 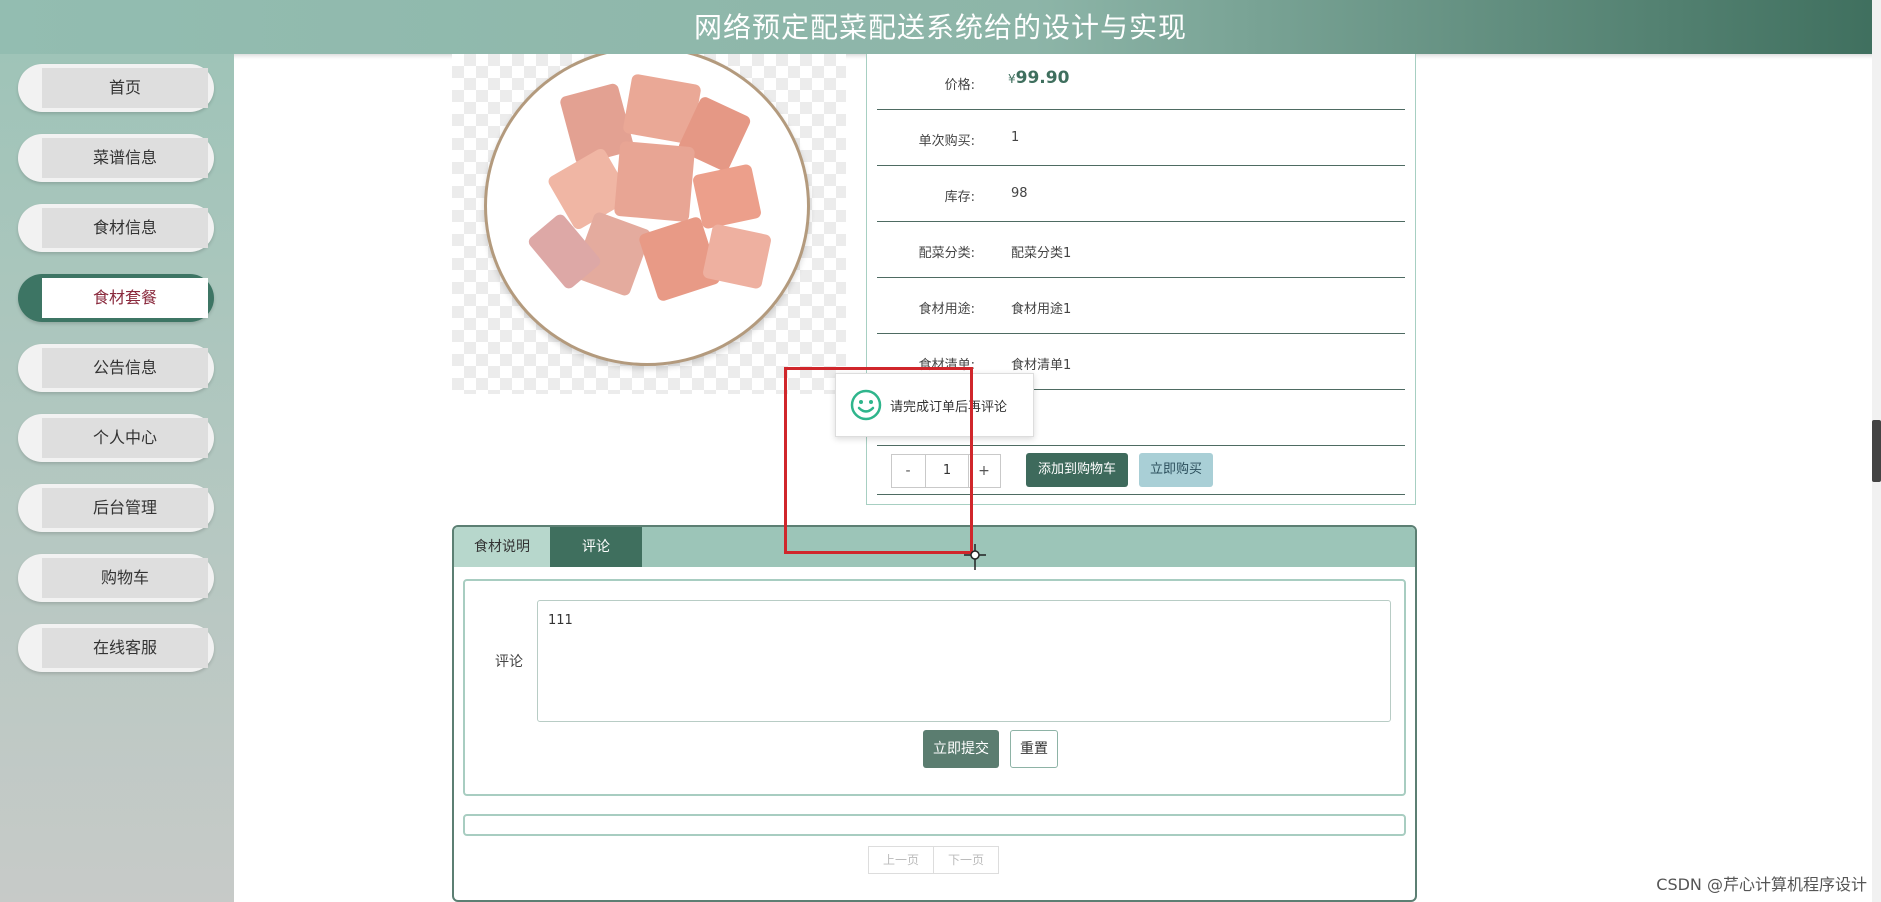 What do you see at coordinates (125, 298) in the screenshot?
I see `sidebar-item-label: 食材套餐` at bounding box center [125, 298].